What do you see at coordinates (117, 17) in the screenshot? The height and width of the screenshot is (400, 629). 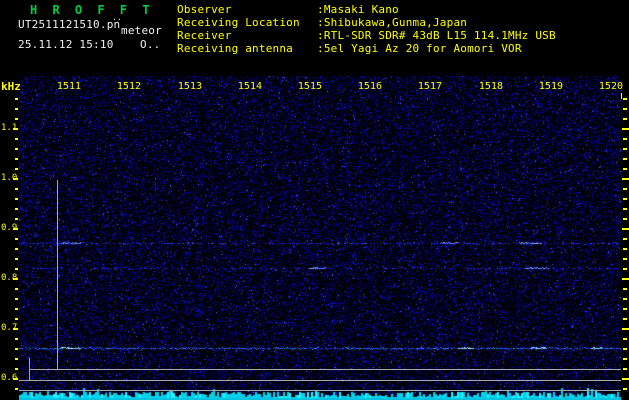 I see `filename-dots: ..` at bounding box center [117, 17].